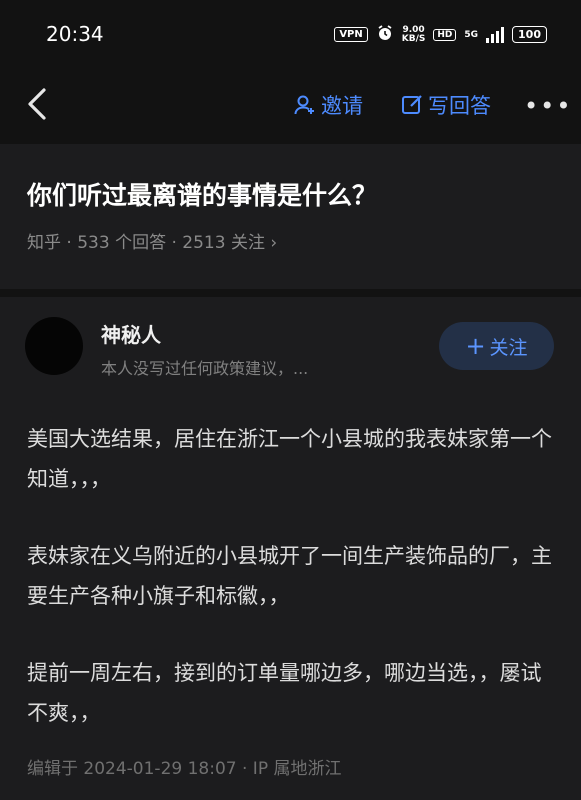  Describe the element at coordinates (529, 34) in the screenshot. I see `battery-icon: 100` at that location.